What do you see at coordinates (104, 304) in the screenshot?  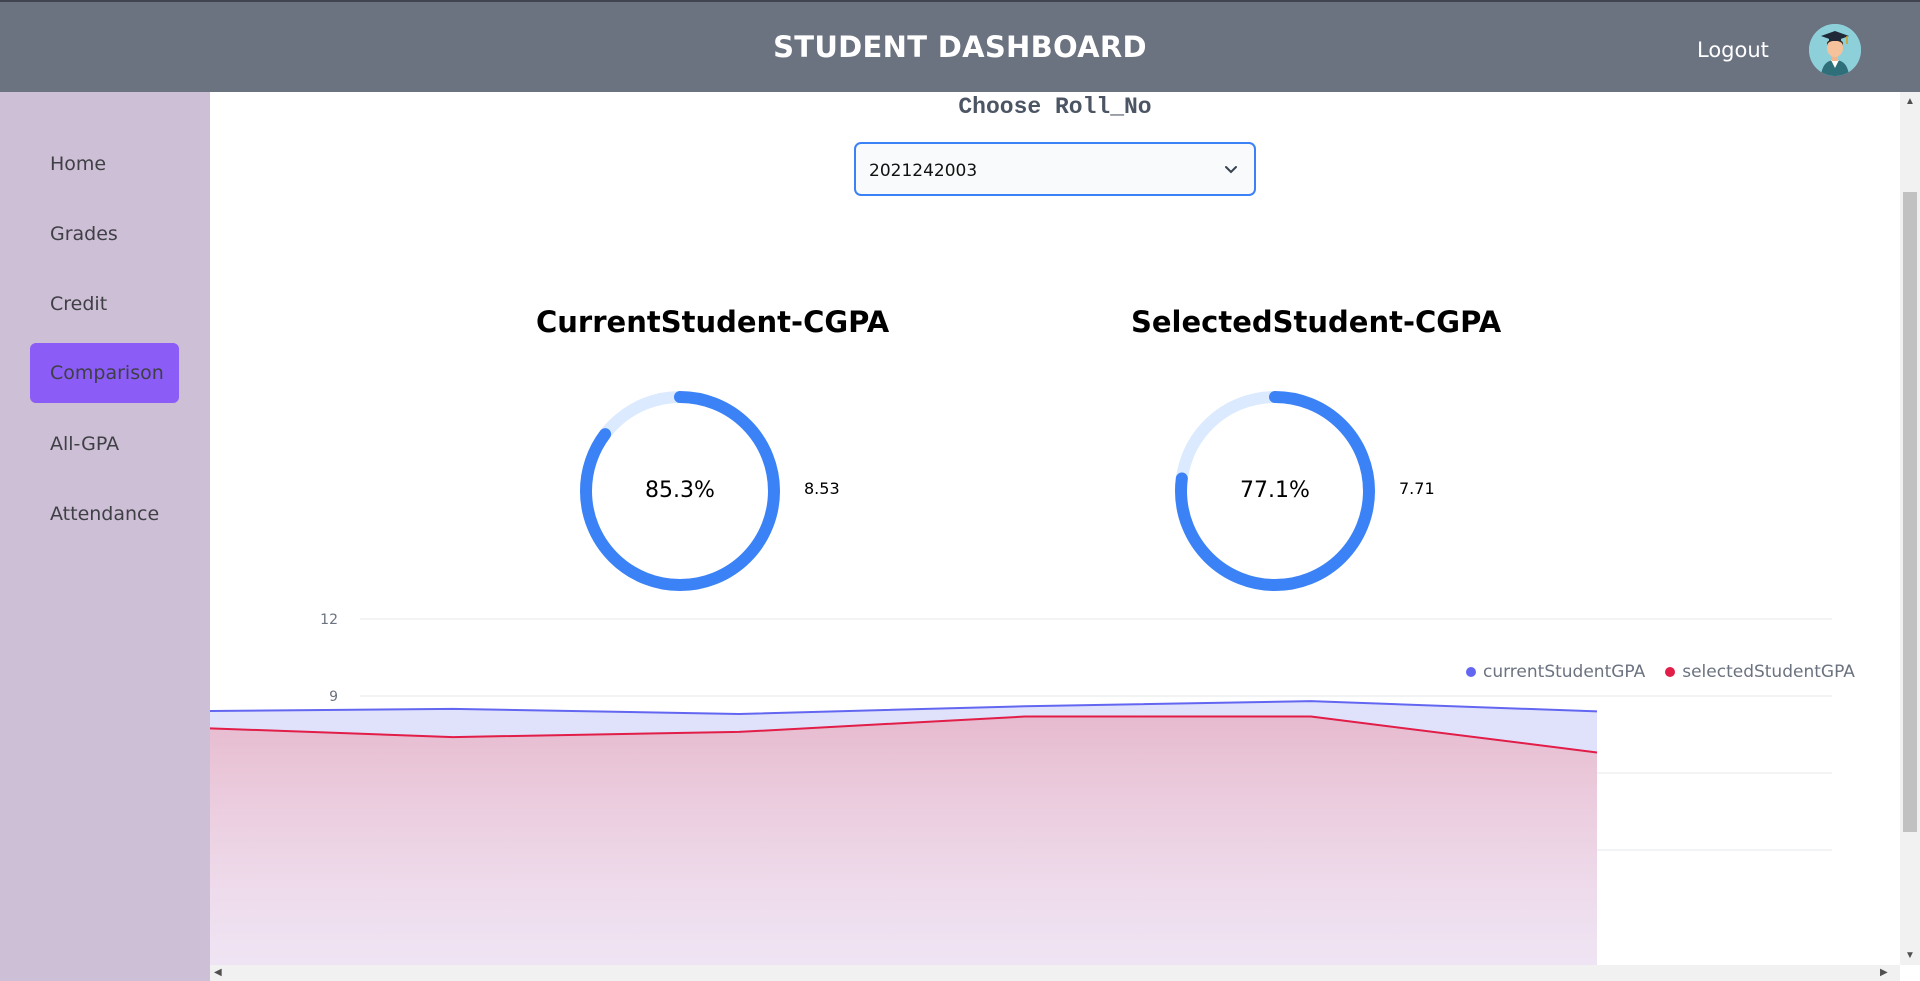 I see `sidebar-item-credit: Credit` at bounding box center [104, 304].